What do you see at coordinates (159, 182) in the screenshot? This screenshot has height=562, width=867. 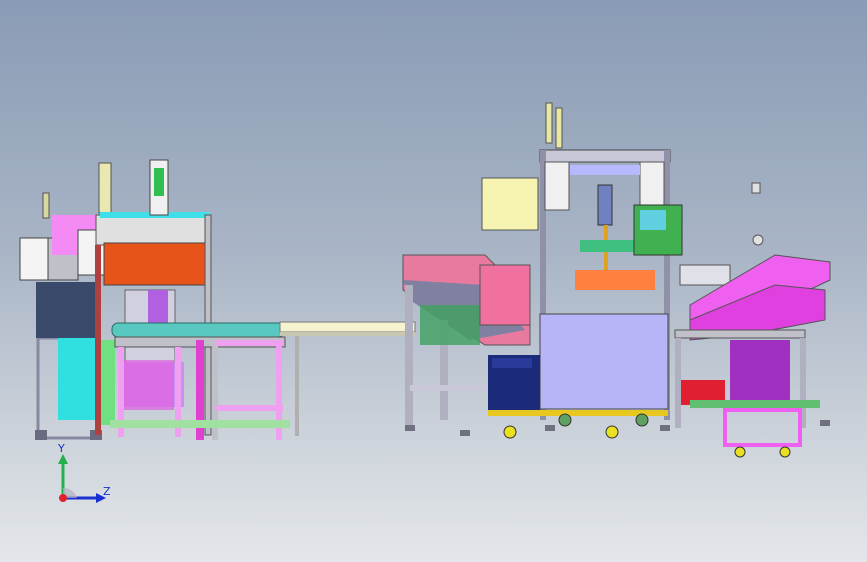 I see `press-indicator` at bounding box center [159, 182].